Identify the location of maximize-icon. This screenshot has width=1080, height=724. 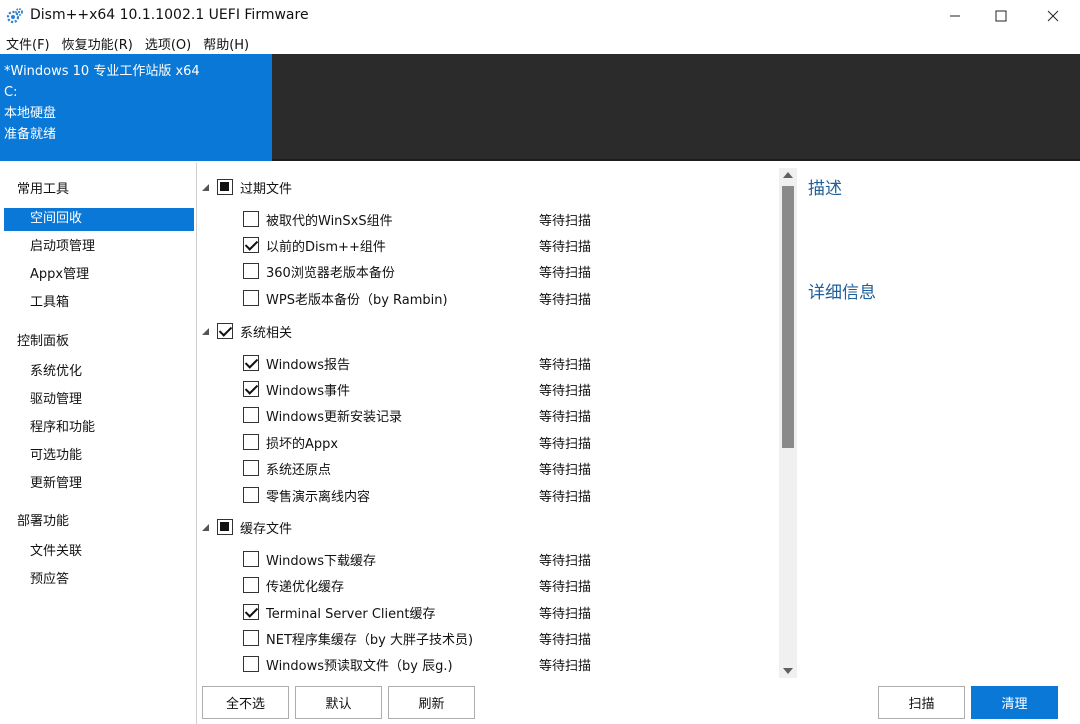
(1001, 16).